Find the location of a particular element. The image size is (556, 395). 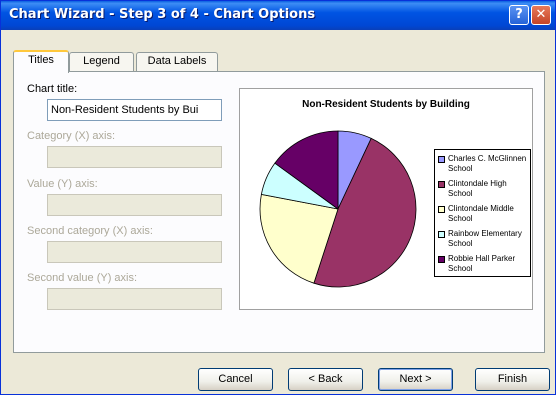

second-value-y-axis-input is located at coordinates (134, 299).